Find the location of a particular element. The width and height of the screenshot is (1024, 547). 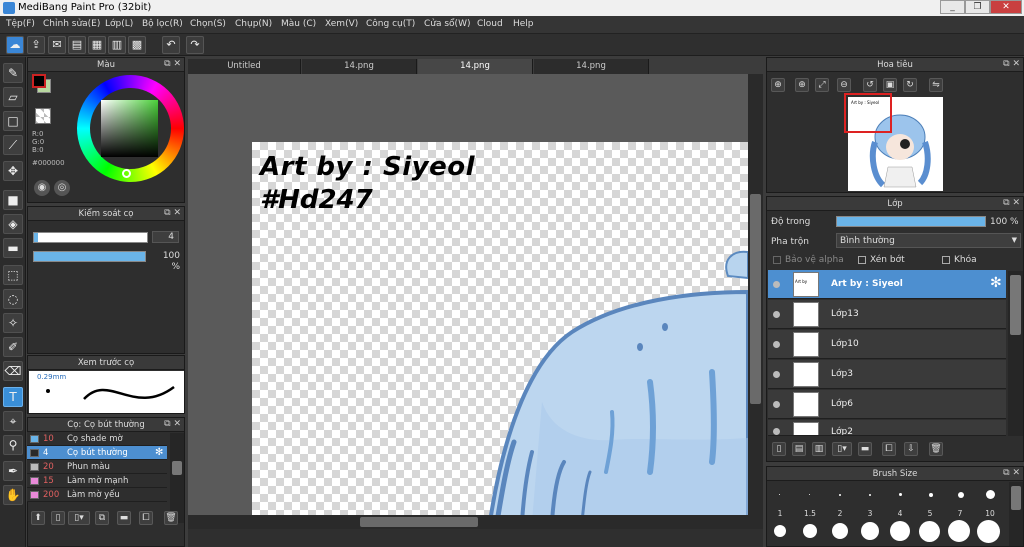

menu-select: Chọn(S) is located at coordinates (208, 24).